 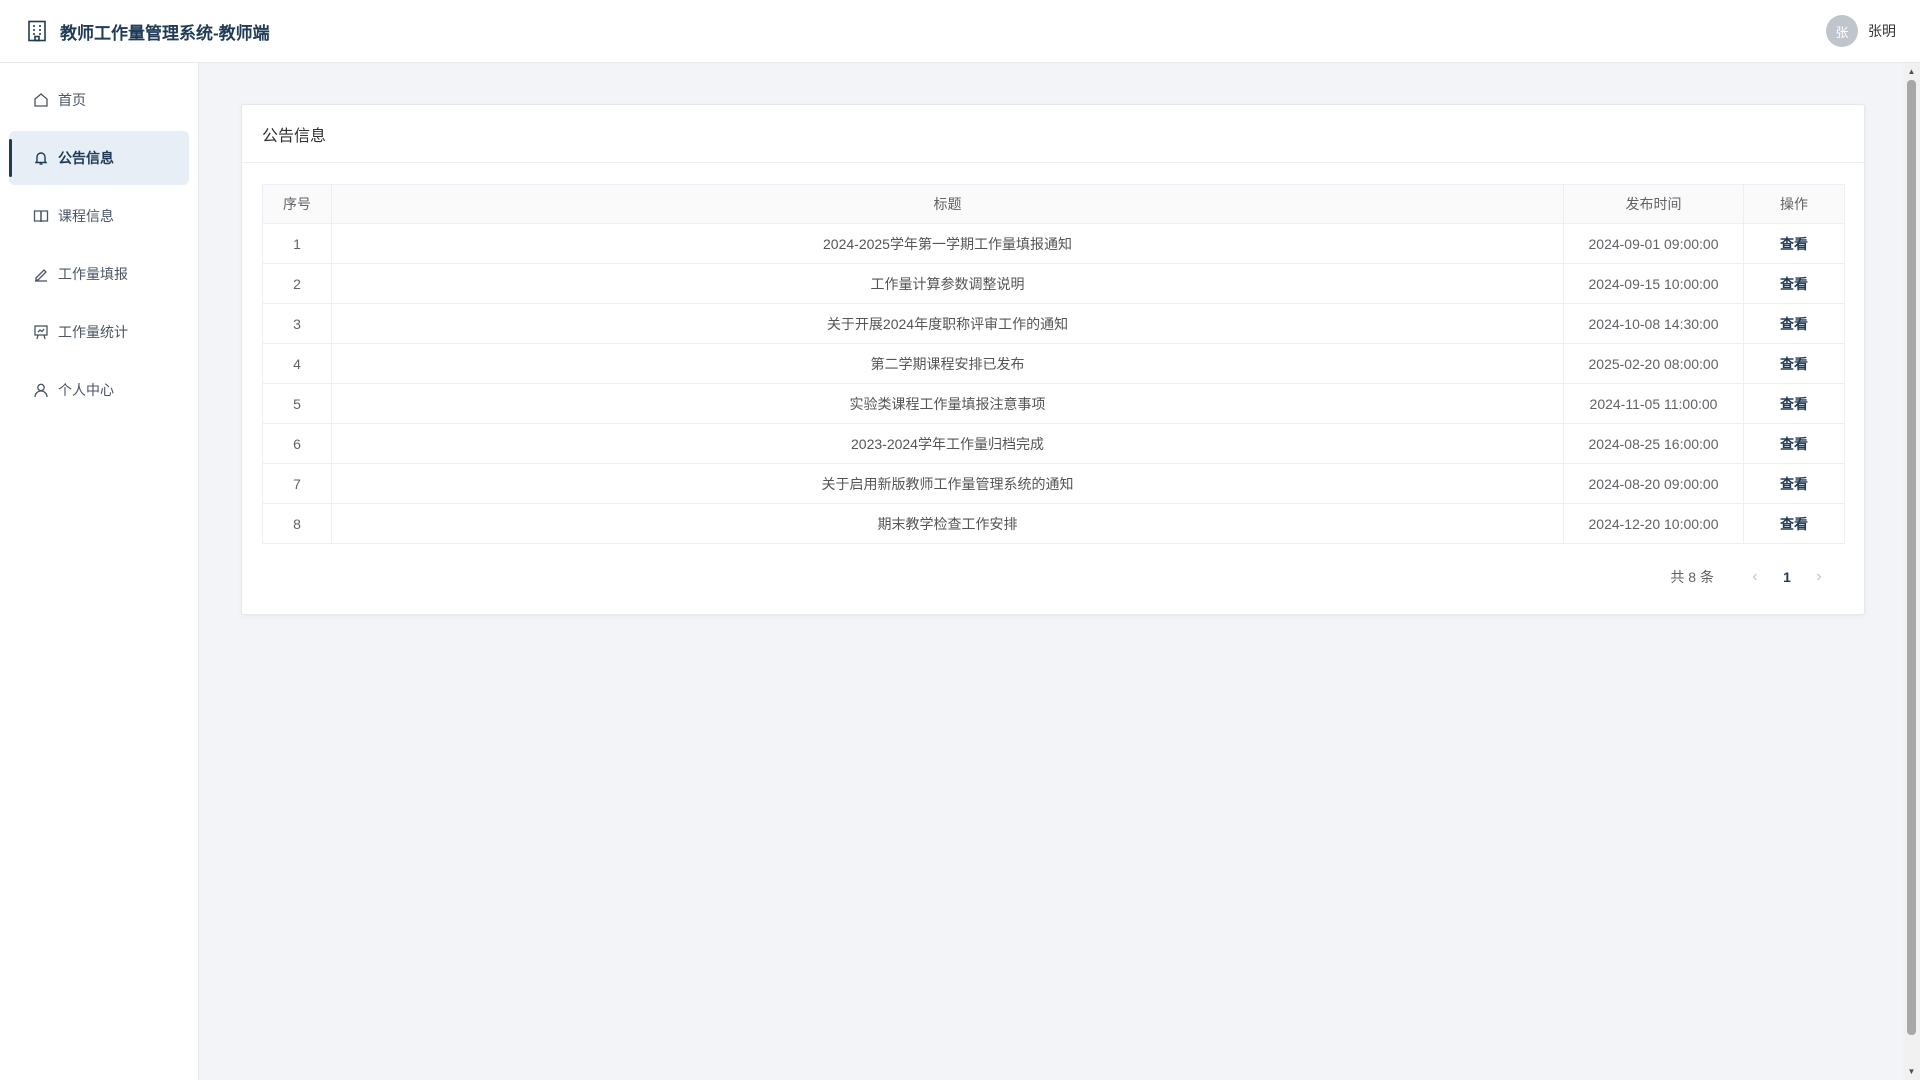 I want to click on row-index: 4, so click(x=297, y=363).